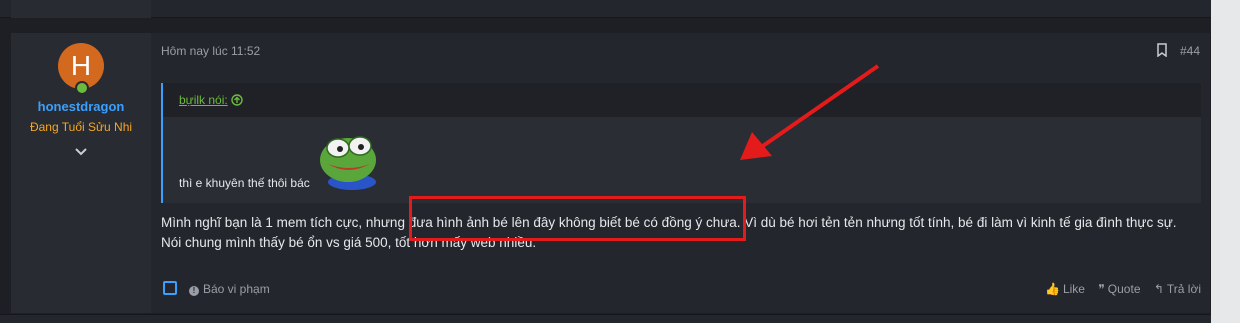  What do you see at coordinates (82, 88) in the screenshot?
I see `online-status-icon` at bounding box center [82, 88].